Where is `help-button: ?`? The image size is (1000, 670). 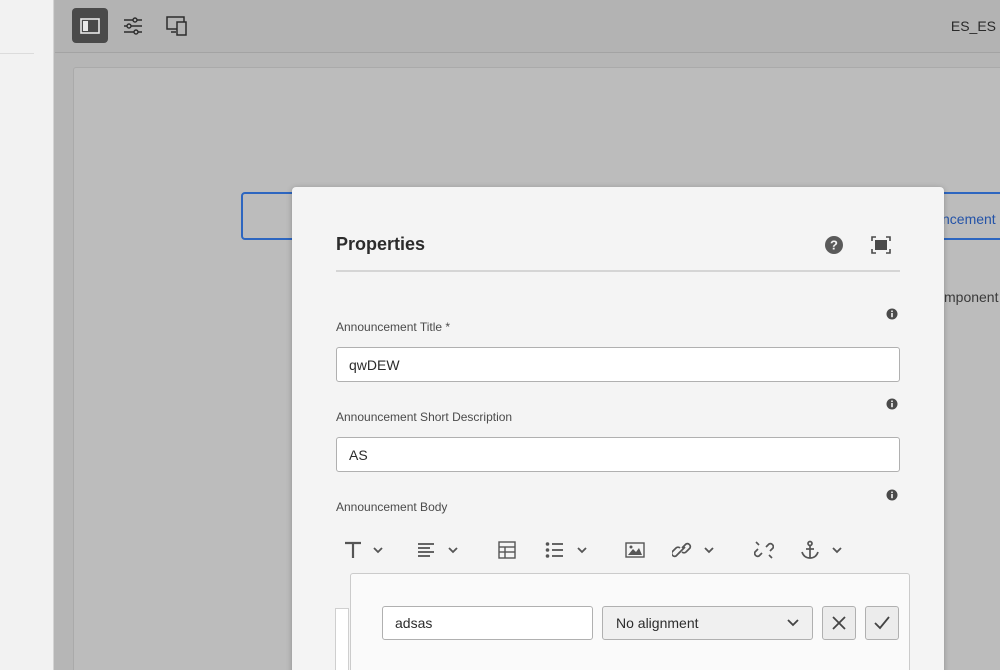
help-button: ? is located at coordinates (834, 245).